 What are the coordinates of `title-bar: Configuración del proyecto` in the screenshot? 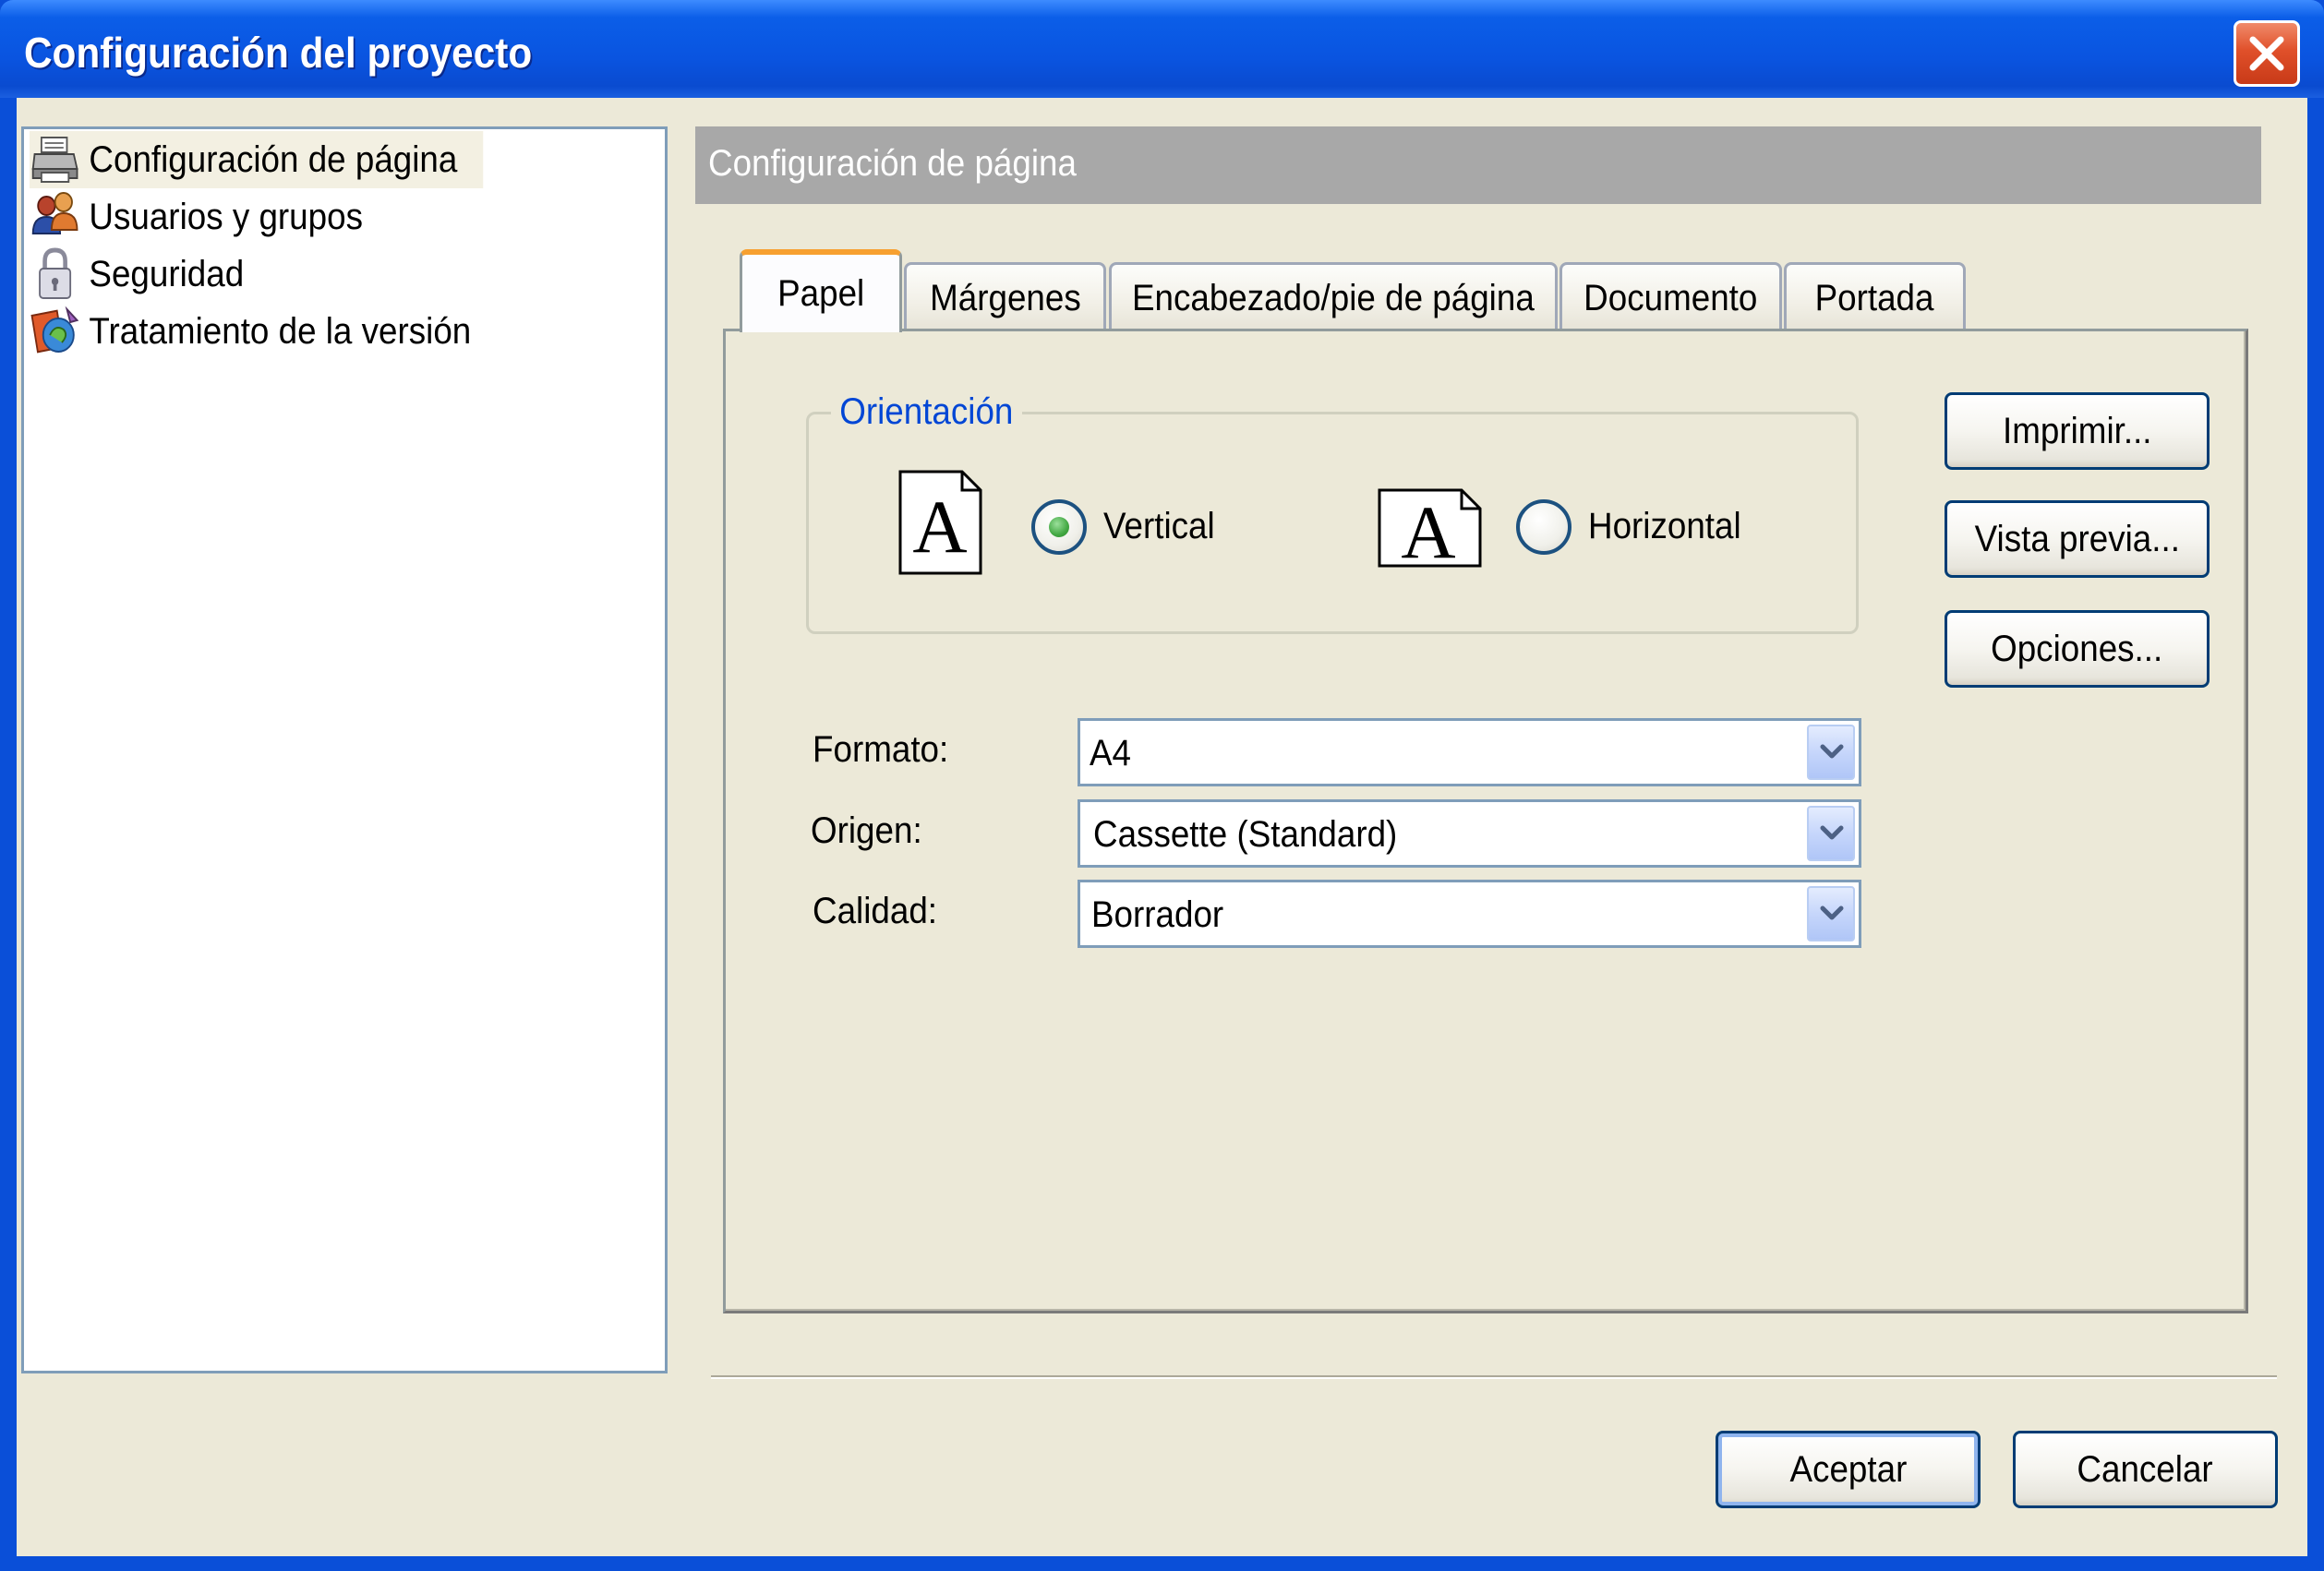 It's located at (1162, 49).